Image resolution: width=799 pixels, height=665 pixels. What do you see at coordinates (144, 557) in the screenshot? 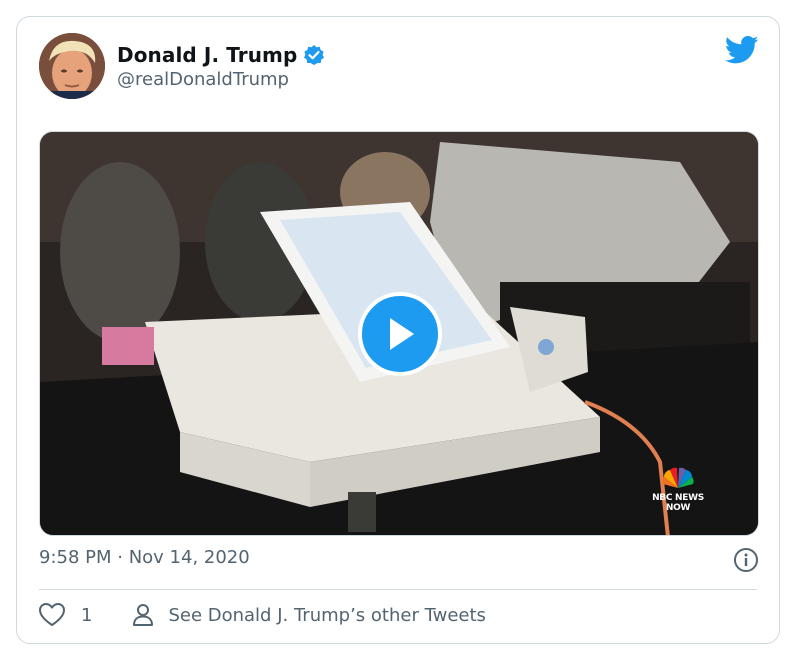
I see `tweet-timestamp: 9:58 PM · Nov 14, 2020` at bounding box center [144, 557].